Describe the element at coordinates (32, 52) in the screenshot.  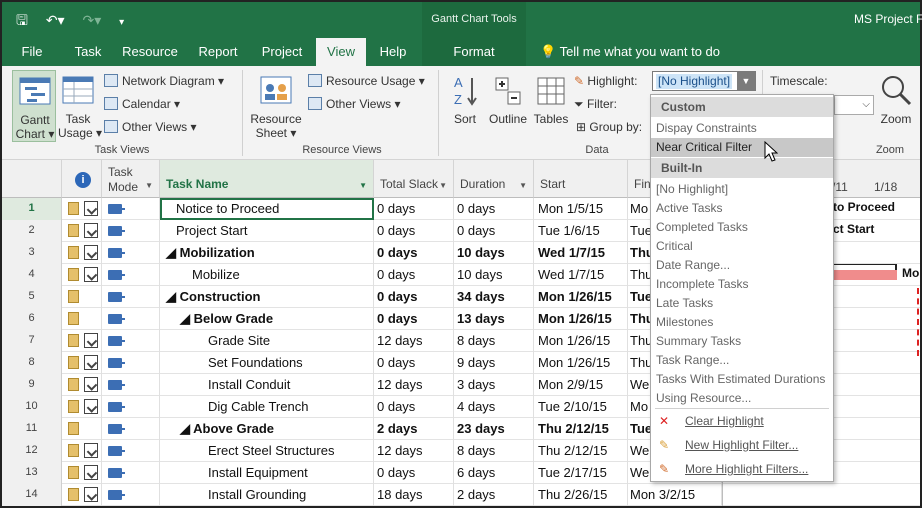
I see `tab-file: File` at that location.